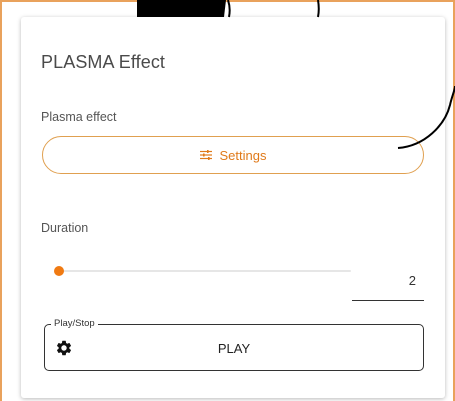  Describe the element at coordinates (65, 228) in the screenshot. I see `duration-label: Duration` at that location.